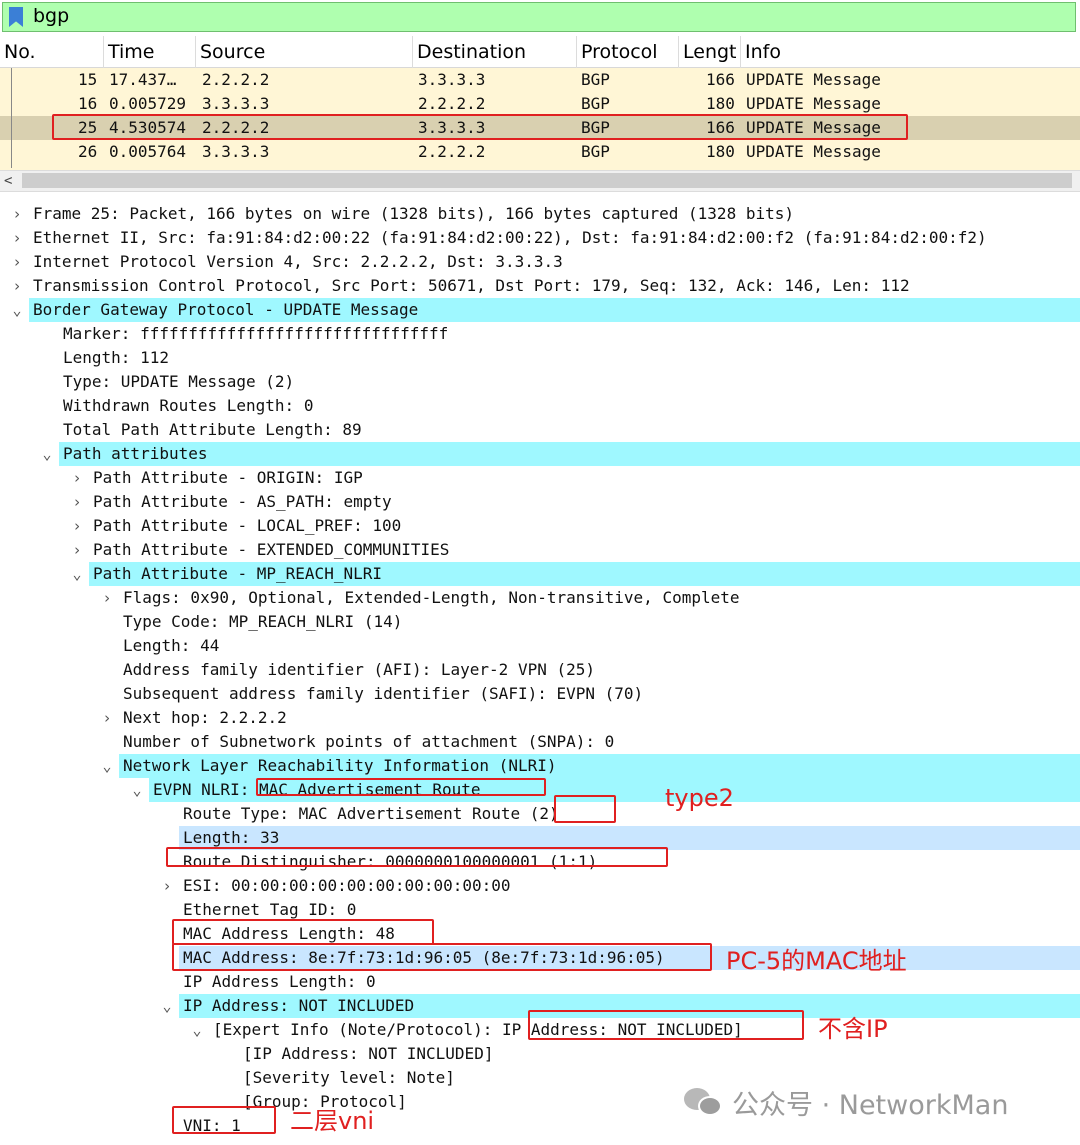 The height and width of the screenshot is (1145, 1080). I want to click on tree-item-text: Total Path Attribute Length: 89, so click(212, 429).